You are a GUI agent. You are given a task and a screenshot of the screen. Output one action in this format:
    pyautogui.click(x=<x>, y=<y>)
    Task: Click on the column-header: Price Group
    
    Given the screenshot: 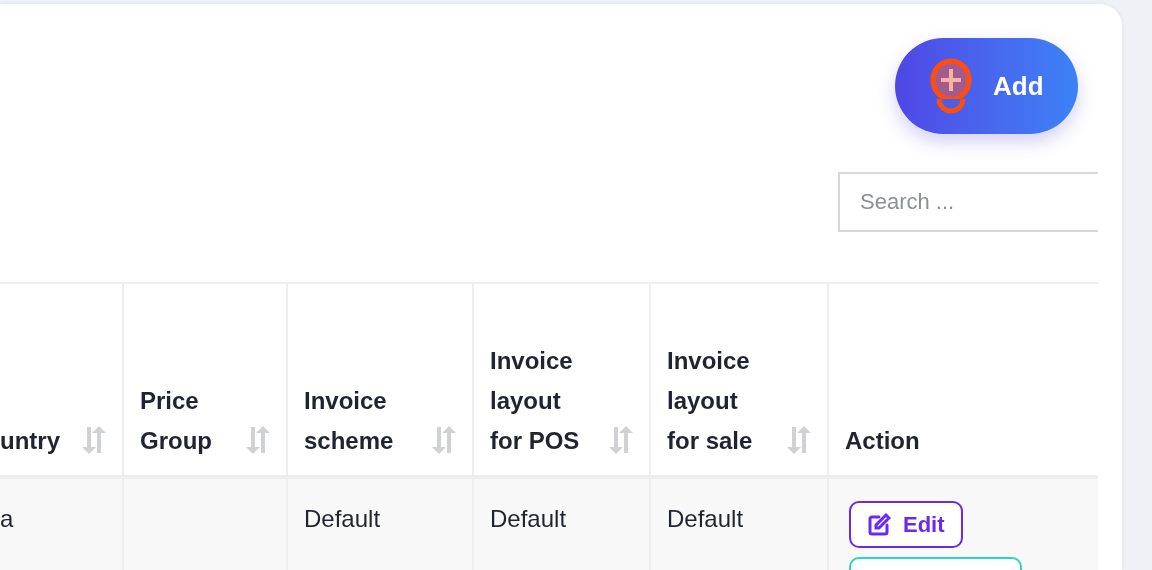 What is the action you would take?
    pyautogui.click(x=190, y=421)
    